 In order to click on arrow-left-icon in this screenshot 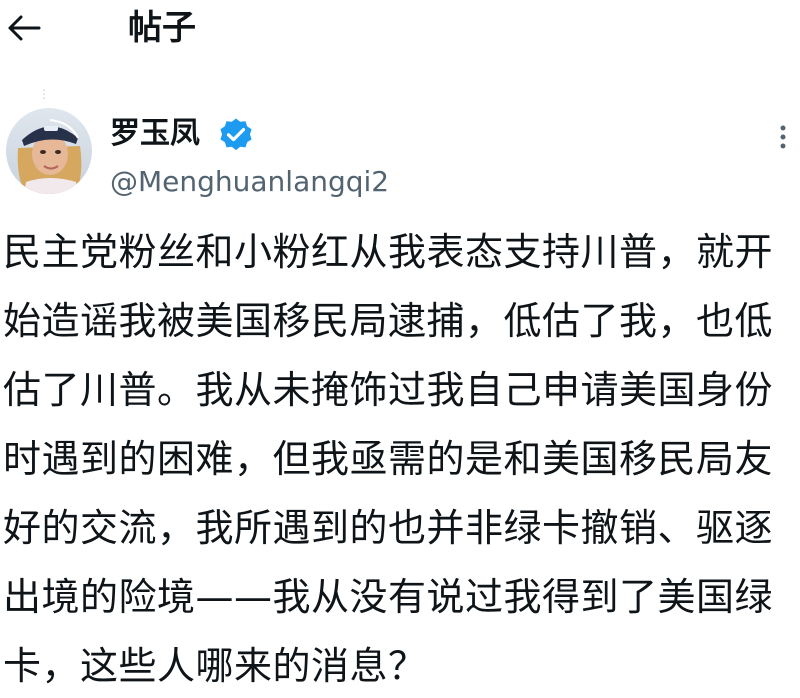, I will do `click(24, 28)`.